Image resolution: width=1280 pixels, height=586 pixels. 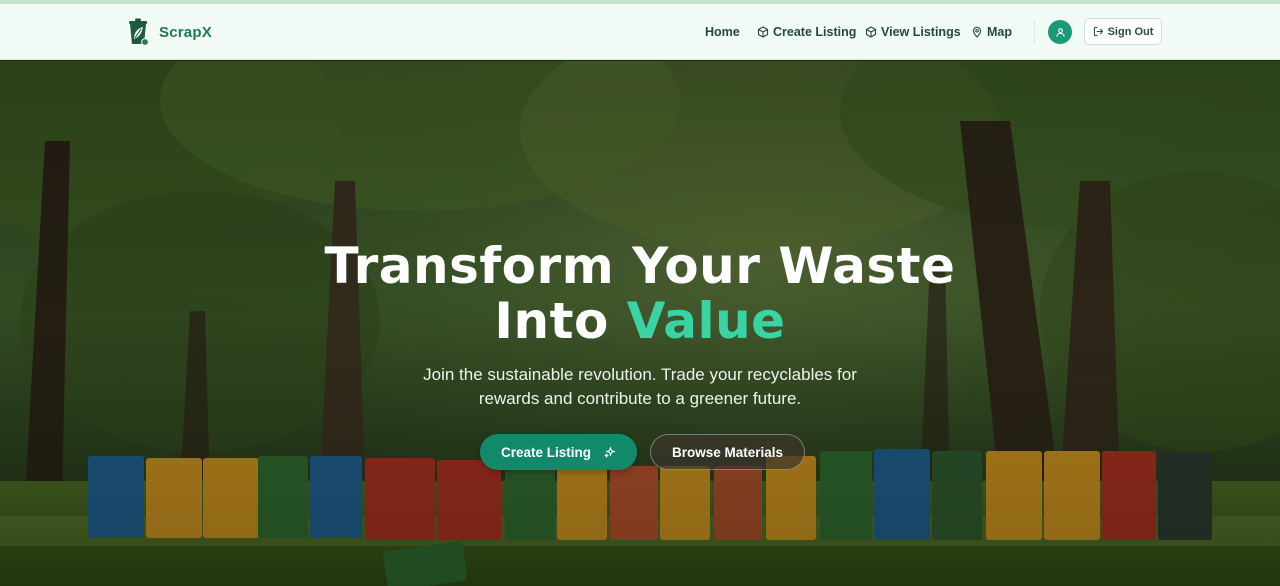 What do you see at coordinates (546, 452) in the screenshot?
I see `create-listing-cta-label: Create Listing` at bounding box center [546, 452].